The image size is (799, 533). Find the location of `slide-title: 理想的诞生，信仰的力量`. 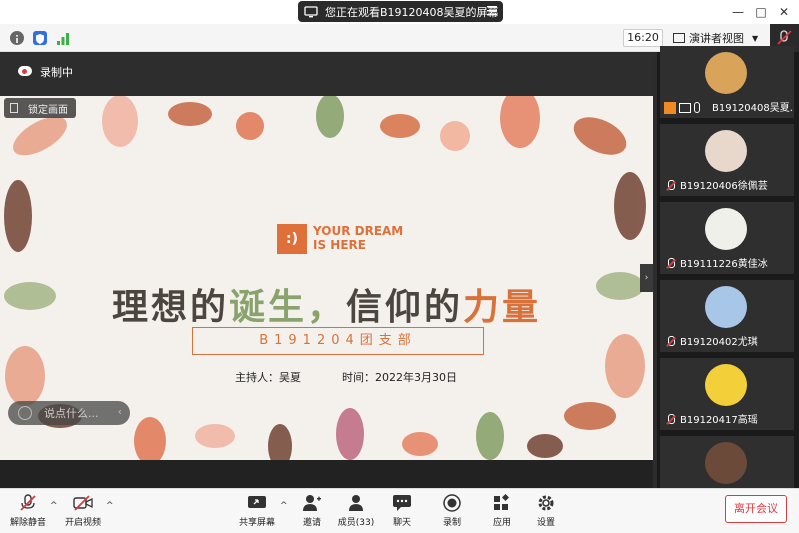

slide-title: 理想的诞生，信仰的力量 is located at coordinates (326, 304).